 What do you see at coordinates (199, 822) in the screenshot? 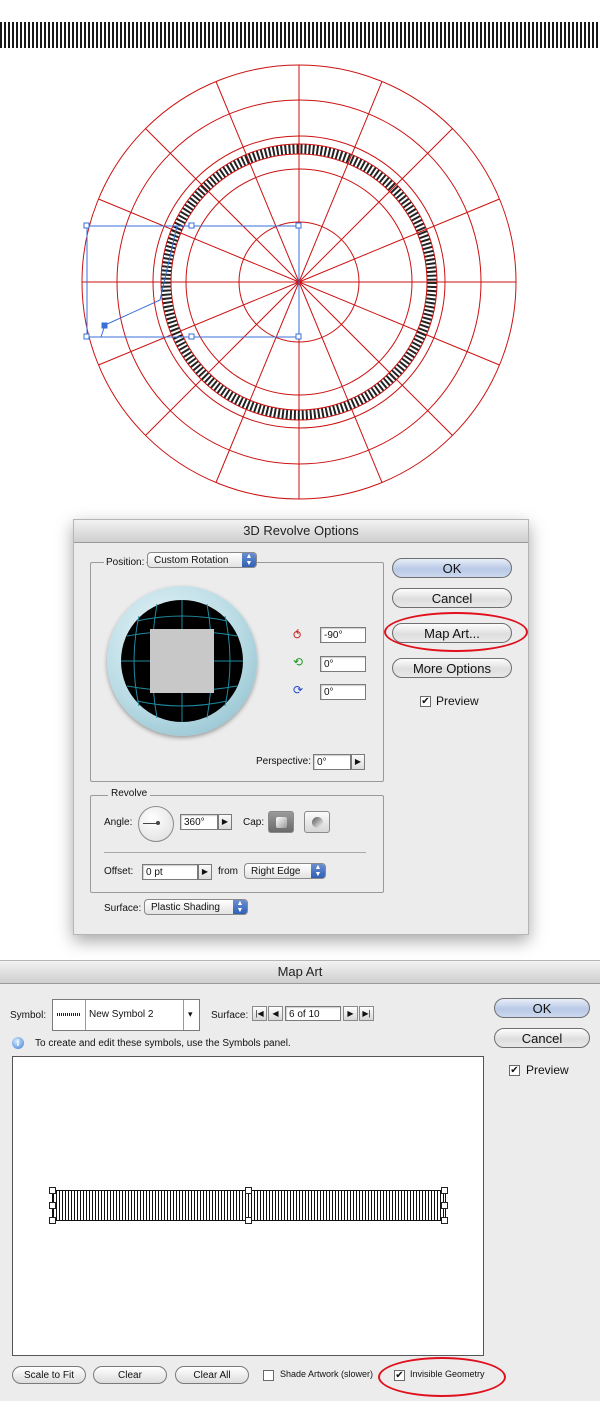
I see `angle-field: 360°` at bounding box center [199, 822].